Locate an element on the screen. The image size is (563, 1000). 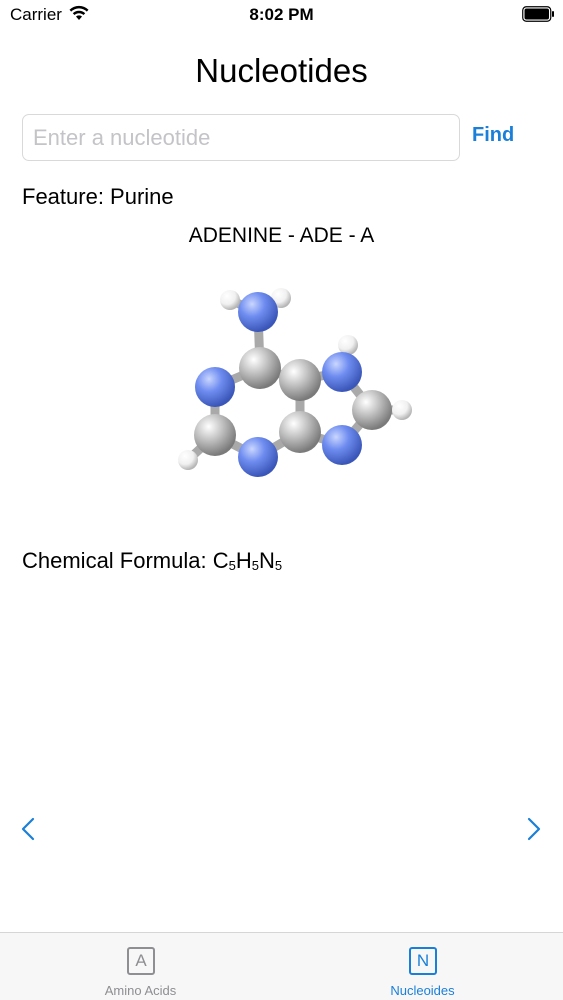
chemical-formula: Chemical Formula: C5H5N5 is located at coordinates (152, 561).